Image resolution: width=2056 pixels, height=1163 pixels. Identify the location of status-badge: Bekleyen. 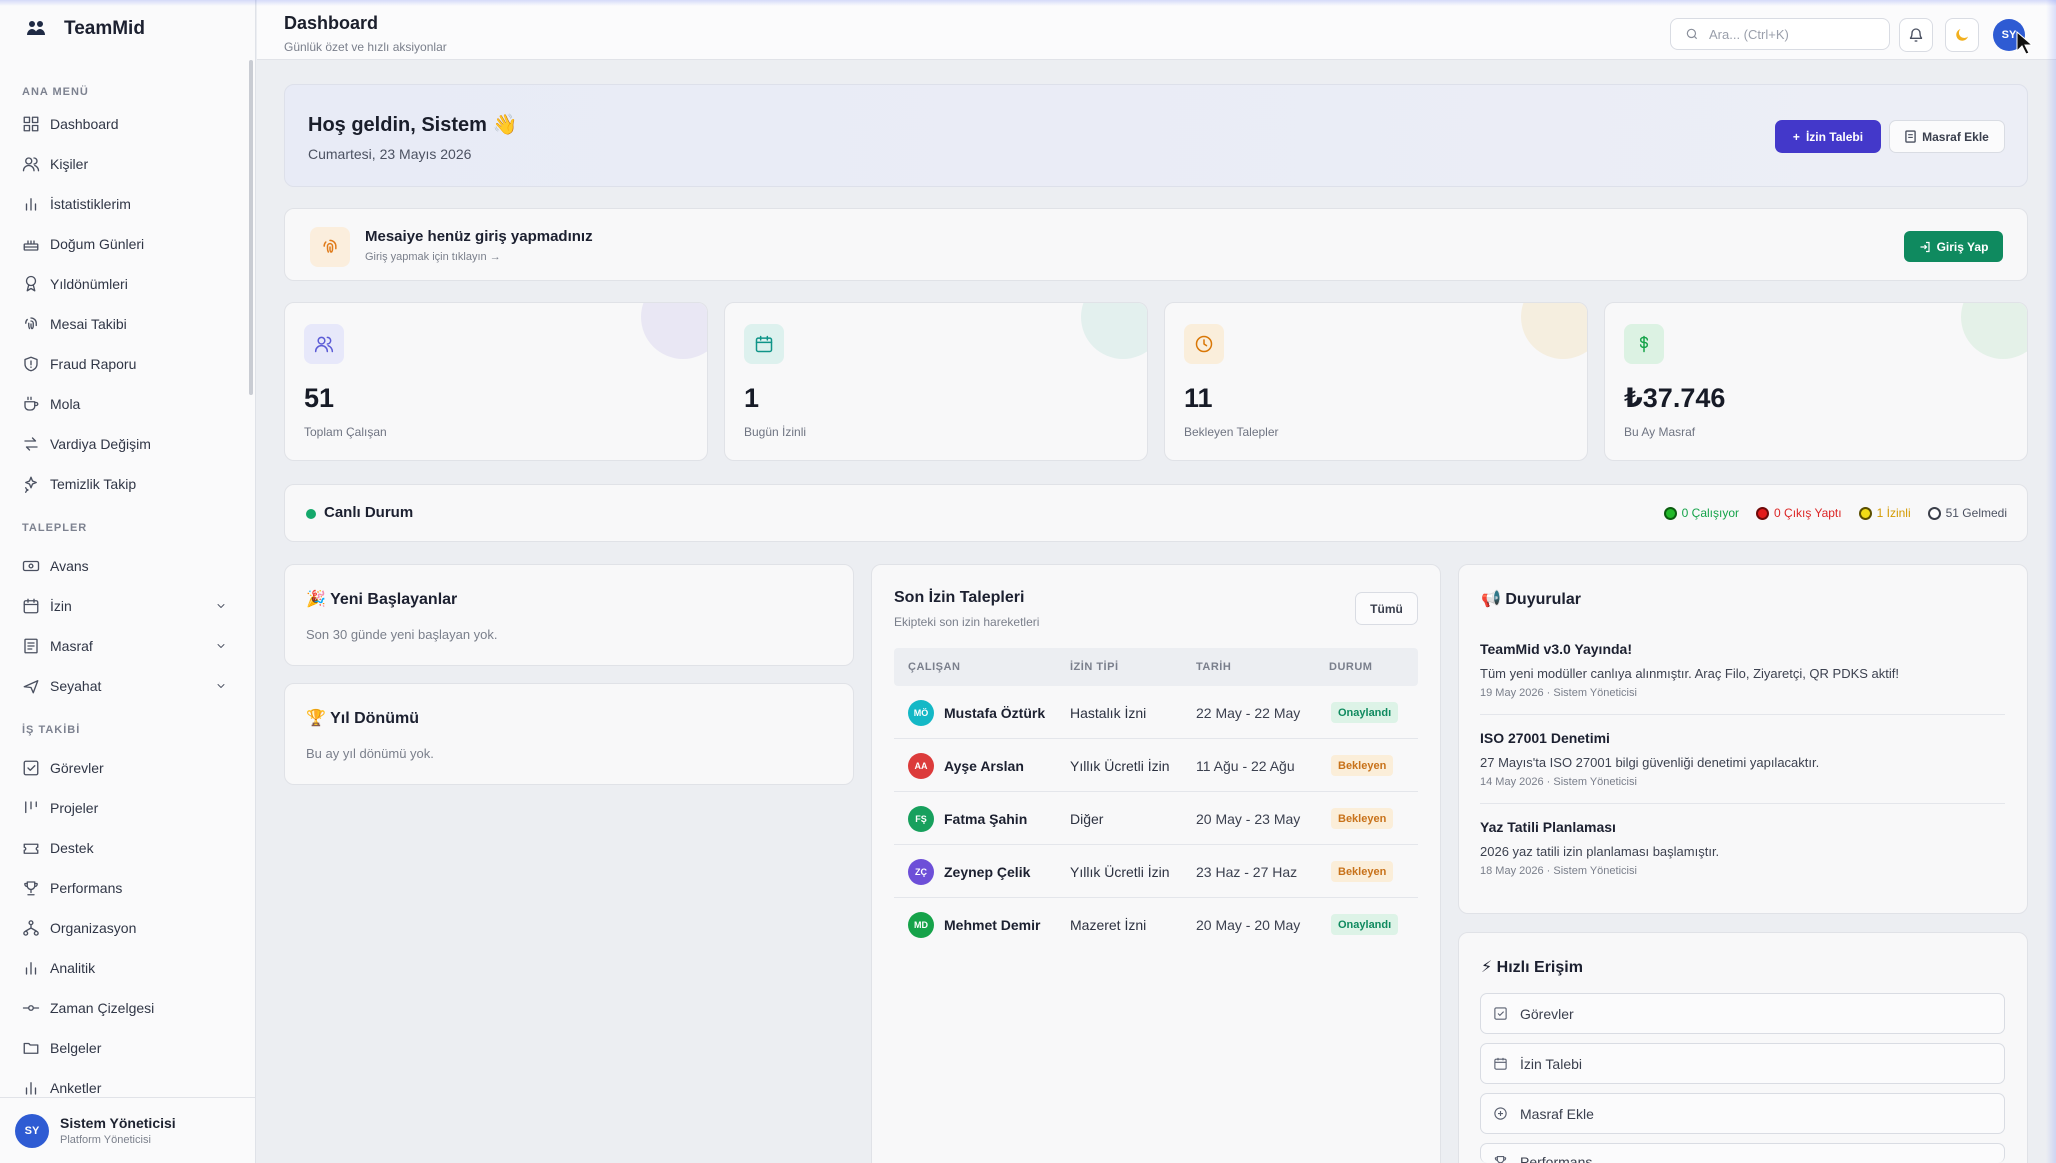
(1362, 818).